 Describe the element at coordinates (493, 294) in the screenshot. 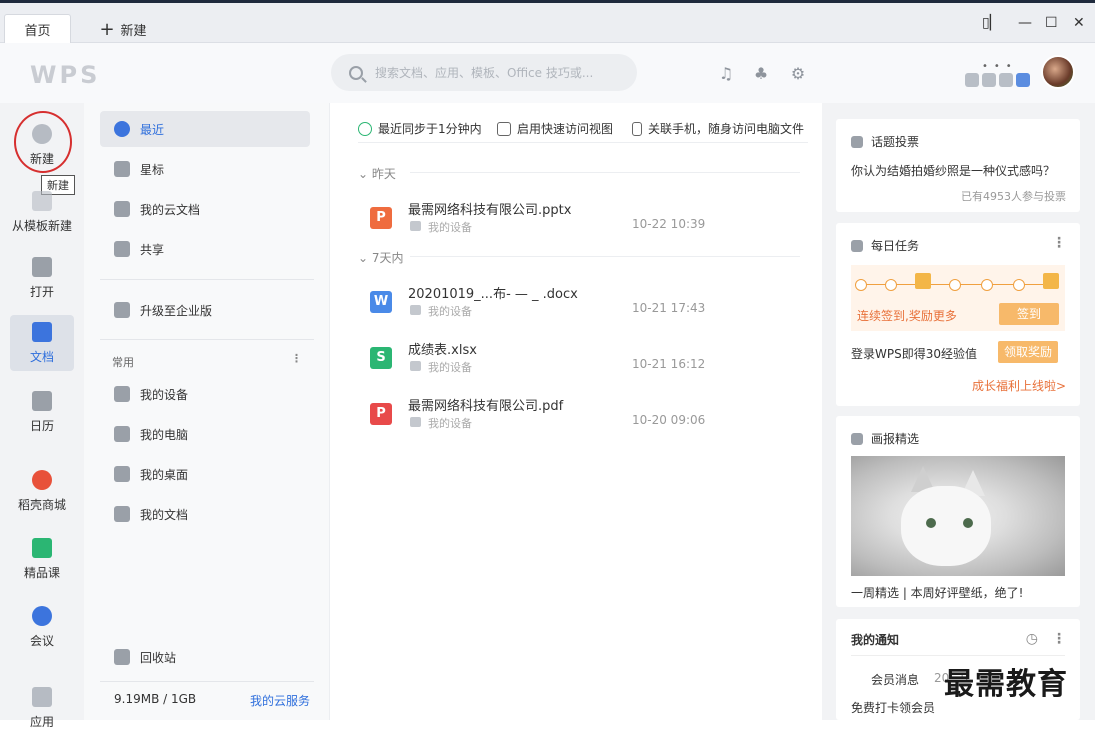

I see `file-name: 20201019_...布- — _ .docx` at that location.